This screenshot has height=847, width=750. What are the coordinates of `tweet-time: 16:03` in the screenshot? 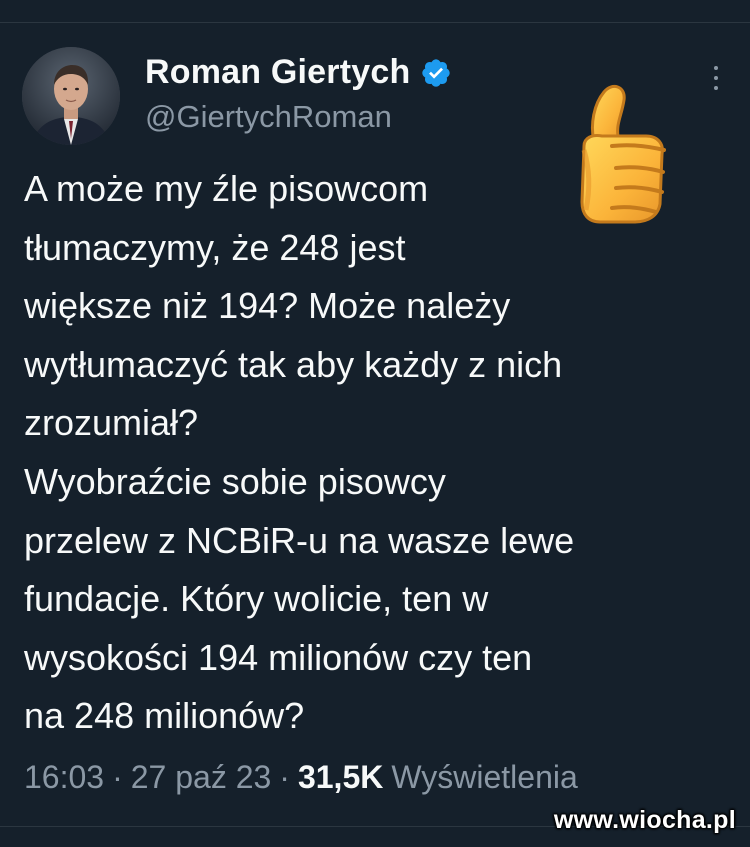 It's located at (64, 777).